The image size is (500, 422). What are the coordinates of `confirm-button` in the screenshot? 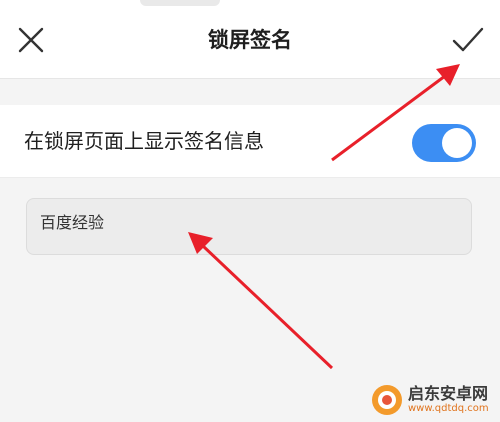 It's located at (468, 40).